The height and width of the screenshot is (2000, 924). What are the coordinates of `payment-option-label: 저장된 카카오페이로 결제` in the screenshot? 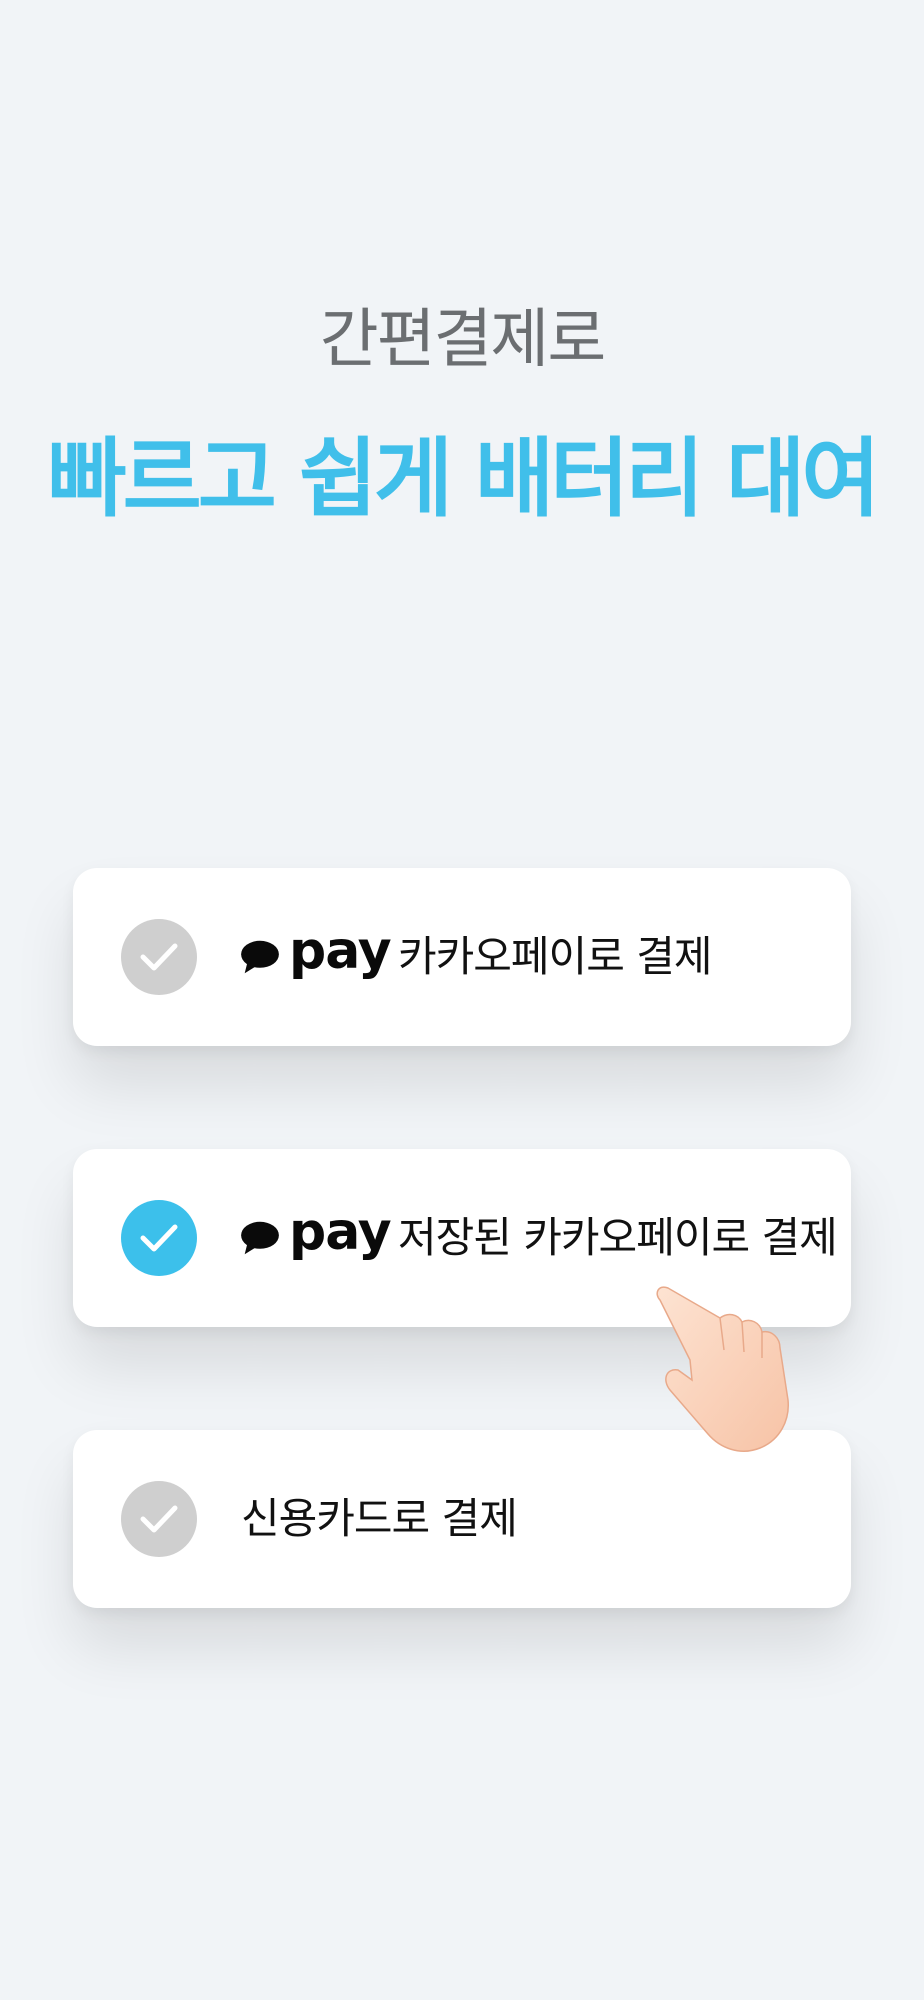 It's located at (618, 1237).